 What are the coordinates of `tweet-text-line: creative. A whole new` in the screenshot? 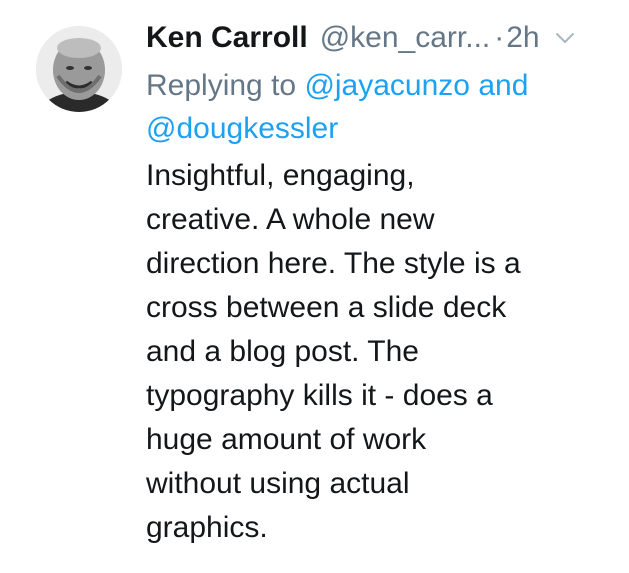 It's located at (290, 219).